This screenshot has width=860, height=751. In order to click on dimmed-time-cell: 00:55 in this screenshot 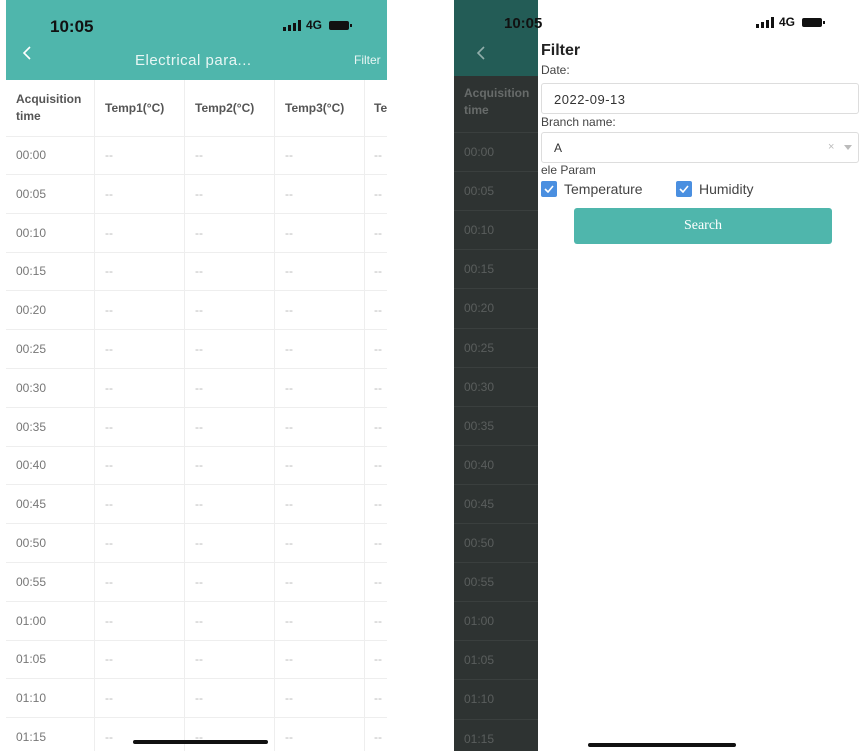, I will do `click(479, 582)`.